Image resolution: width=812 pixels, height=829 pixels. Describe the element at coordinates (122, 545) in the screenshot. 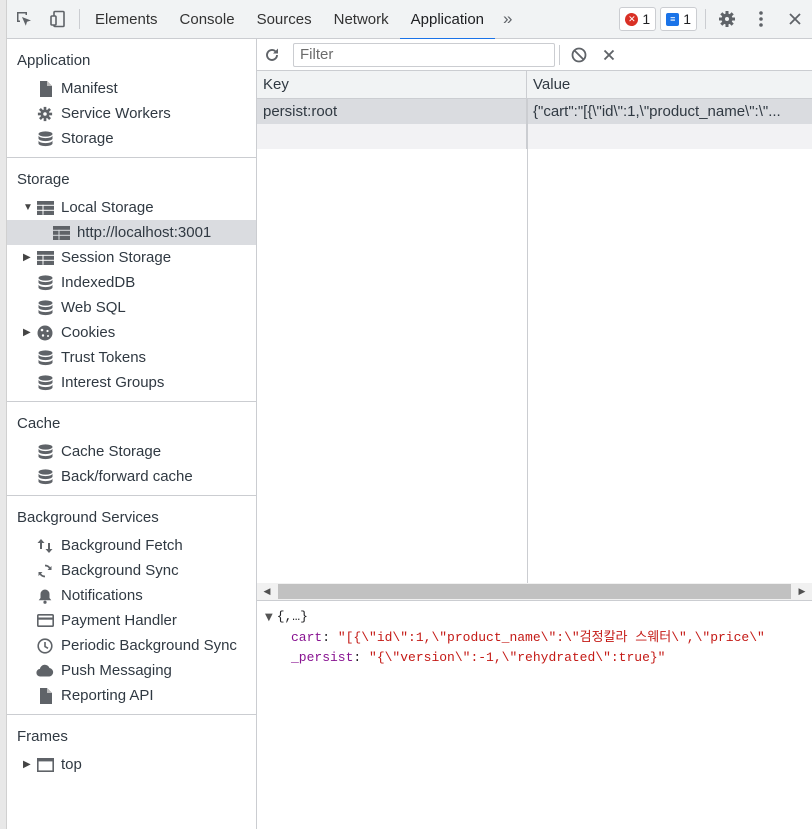

I see `sidebar-item-label: Background Fetch` at that location.